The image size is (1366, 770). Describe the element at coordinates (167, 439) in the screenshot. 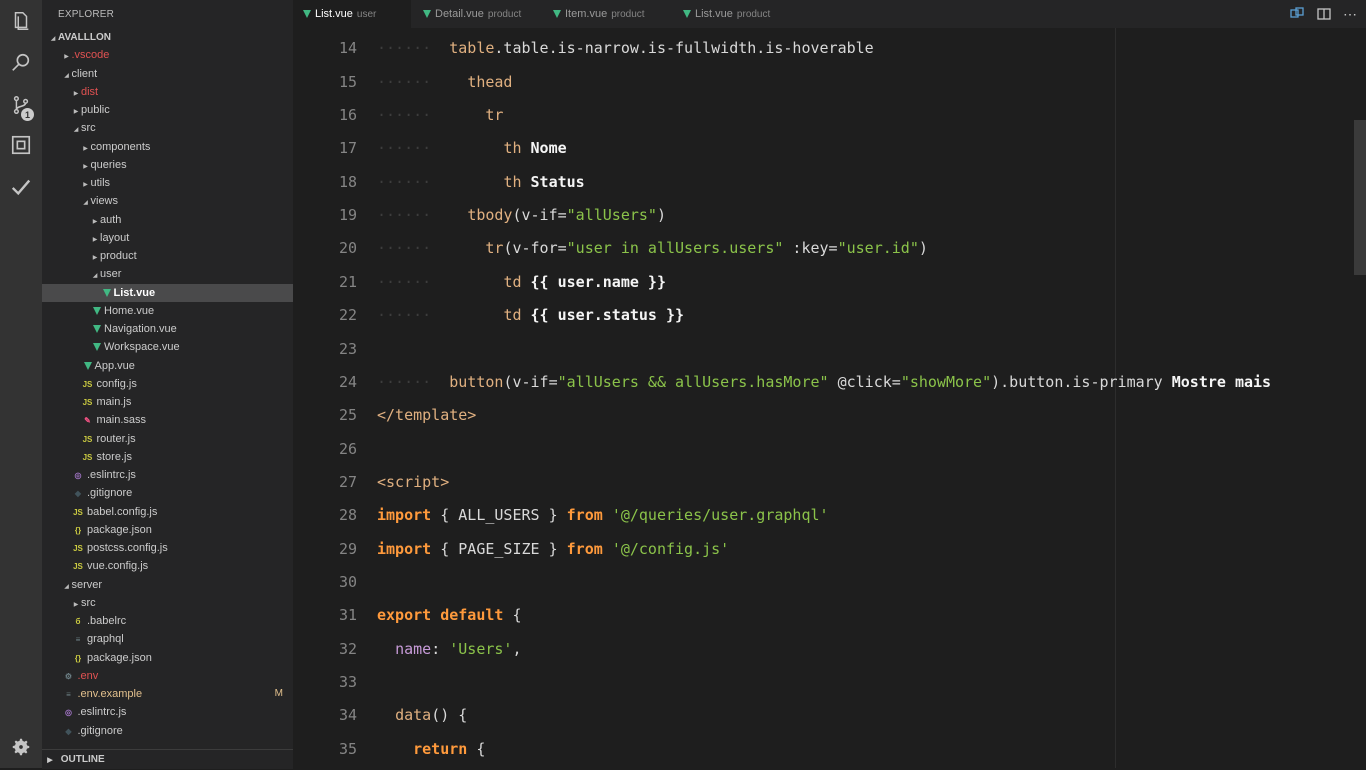

I see `tree-file: JS router.js` at that location.